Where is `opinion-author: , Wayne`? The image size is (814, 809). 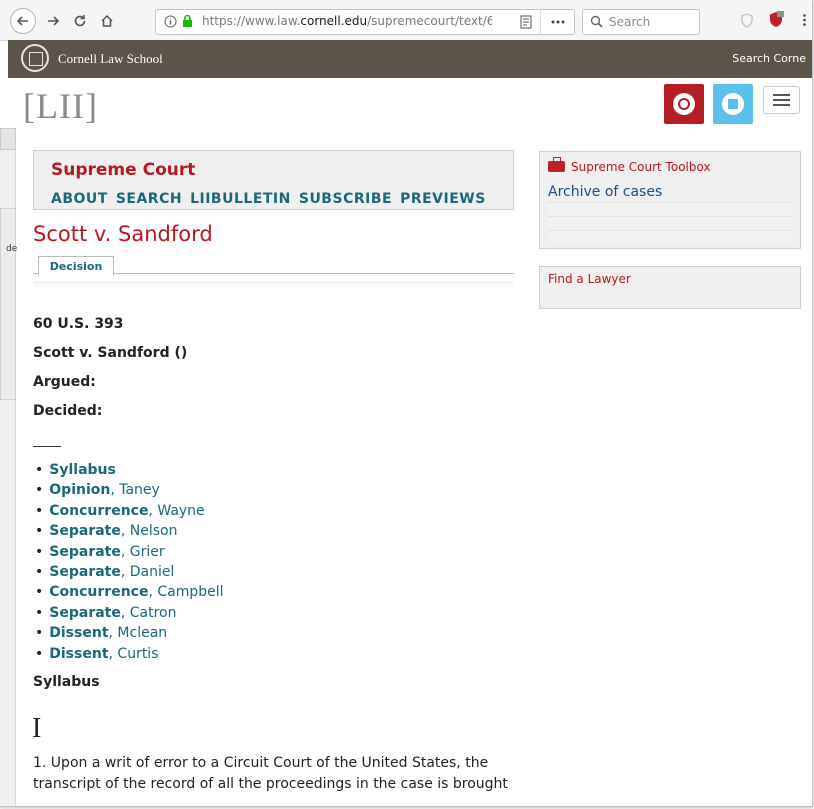 opinion-author: , Wayne is located at coordinates (176, 511).